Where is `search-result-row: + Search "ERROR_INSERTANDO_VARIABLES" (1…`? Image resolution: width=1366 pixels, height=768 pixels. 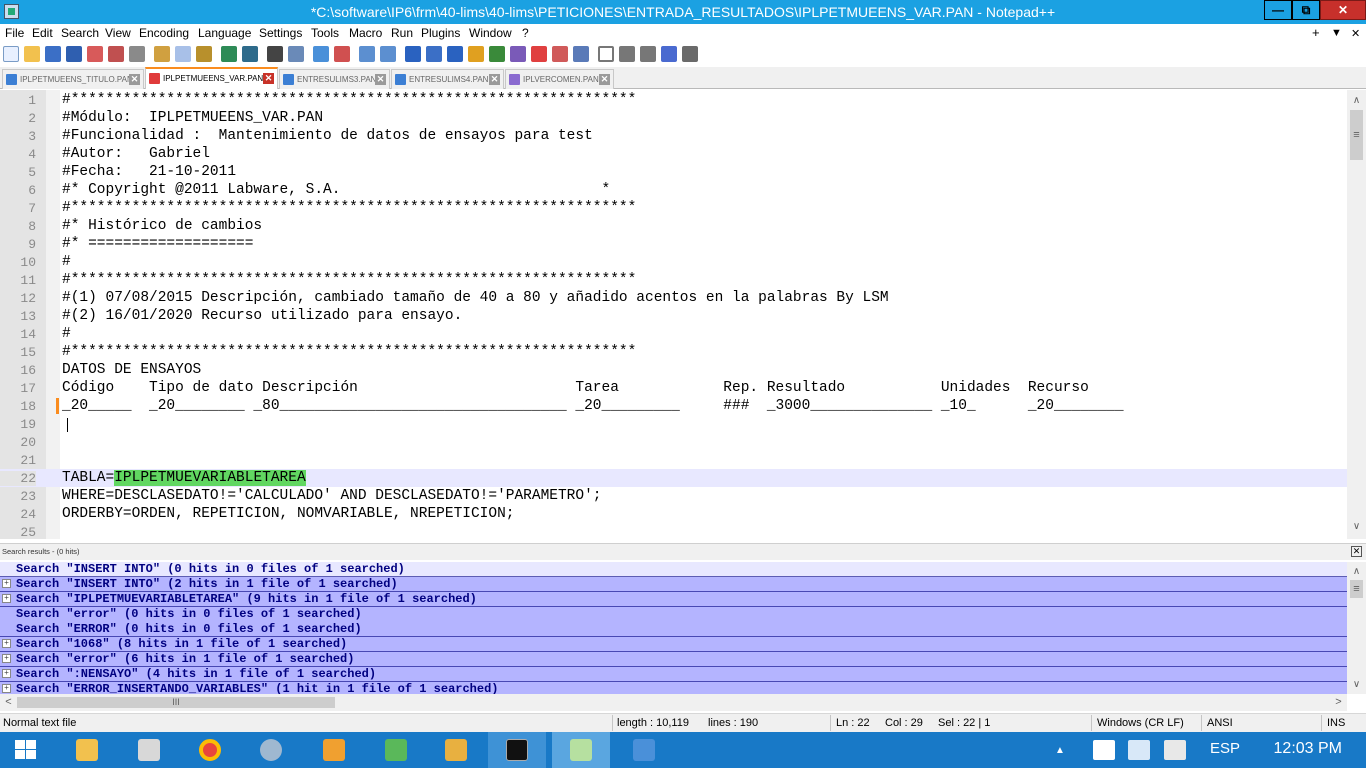 search-result-row: + Search "ERROR_INSERTANDO_VARIABLES" (1… is located at coordinates (673, 688).